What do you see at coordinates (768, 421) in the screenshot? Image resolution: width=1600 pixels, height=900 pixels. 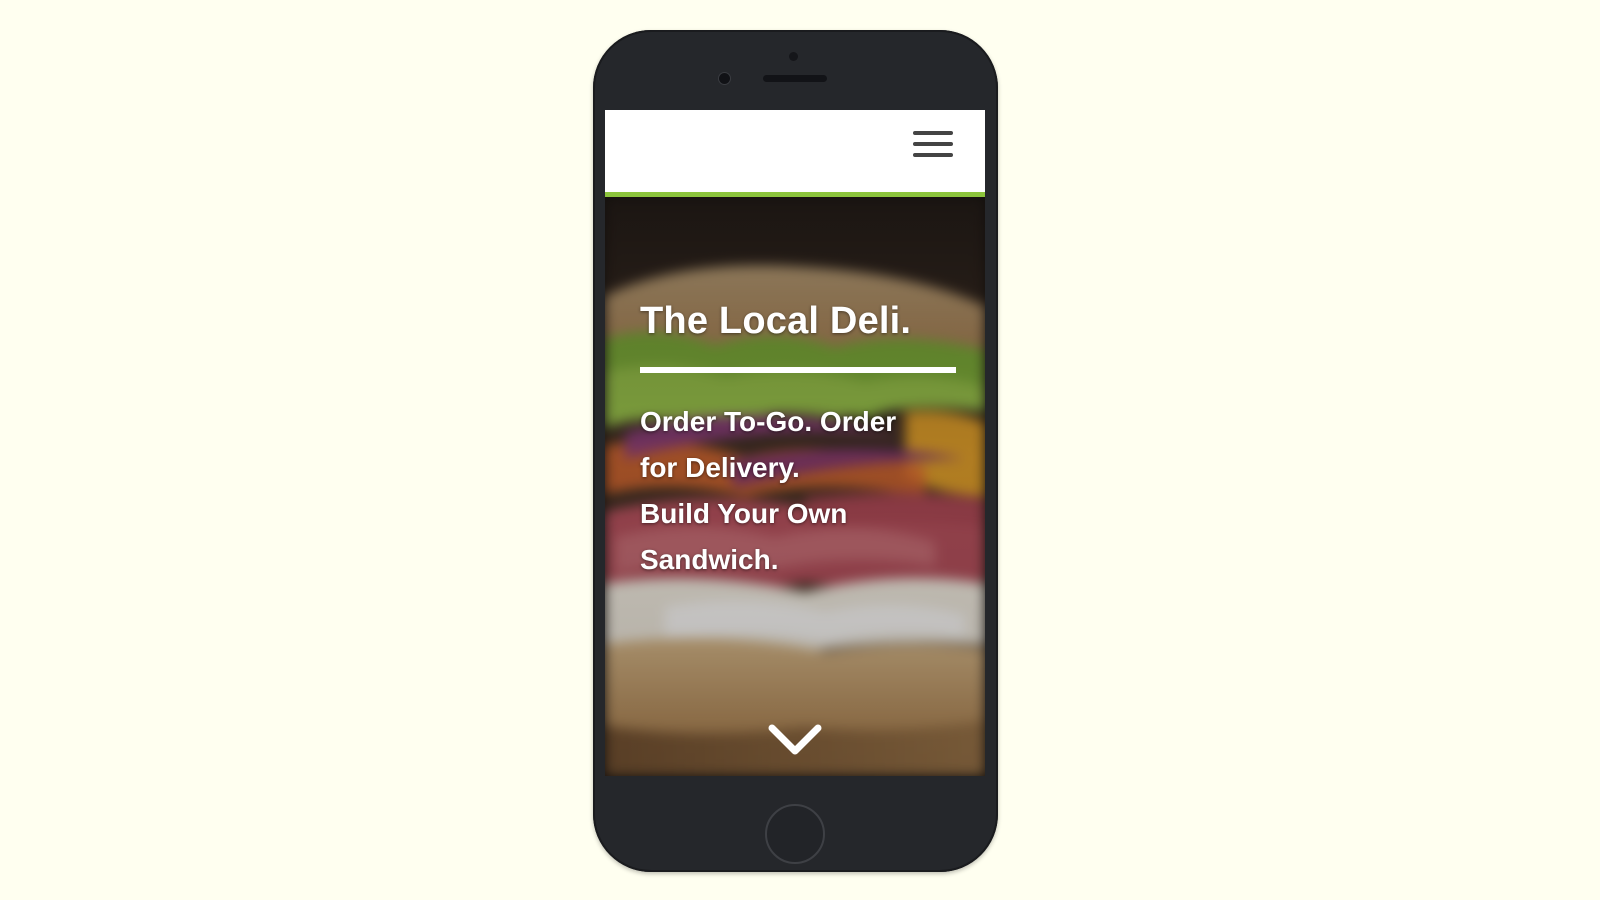 I see `hero-tagline-line: Order To-Go. Order` at bounding box center [768, 421].